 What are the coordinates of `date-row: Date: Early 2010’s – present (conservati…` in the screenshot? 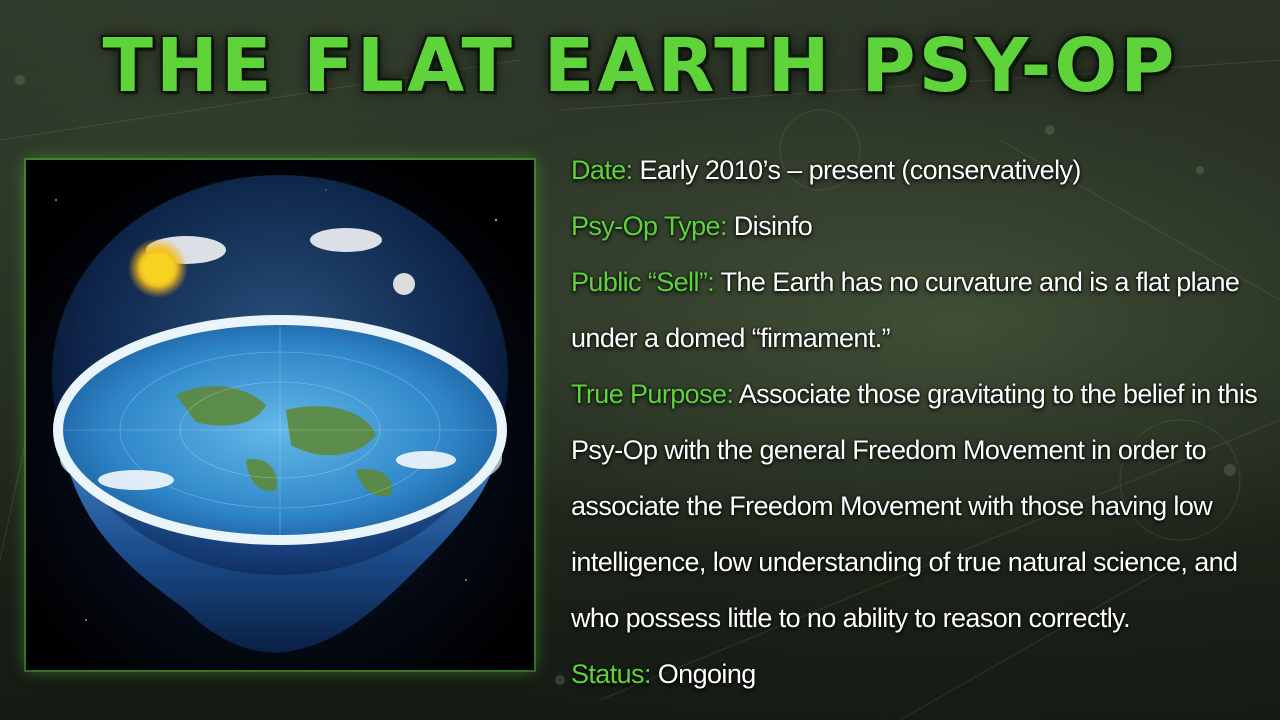 It's located at (916, 170).